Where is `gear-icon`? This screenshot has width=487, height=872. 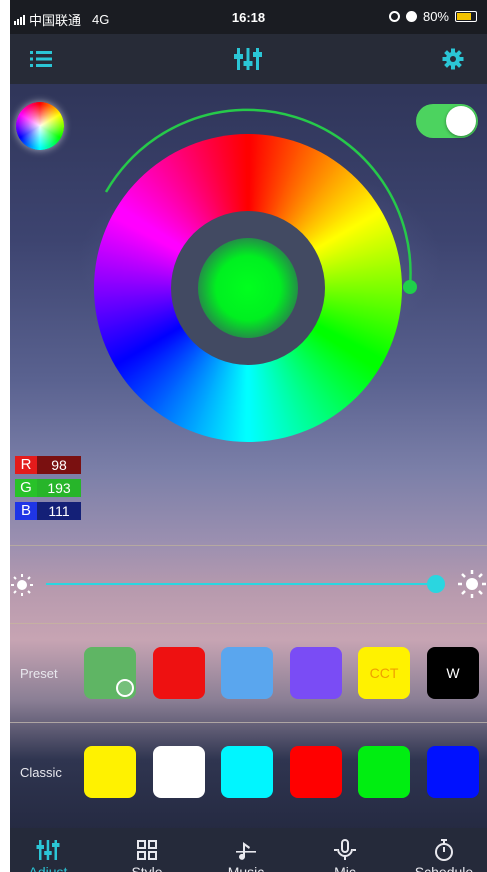 gear-icon is located at coordinates (453, 59).